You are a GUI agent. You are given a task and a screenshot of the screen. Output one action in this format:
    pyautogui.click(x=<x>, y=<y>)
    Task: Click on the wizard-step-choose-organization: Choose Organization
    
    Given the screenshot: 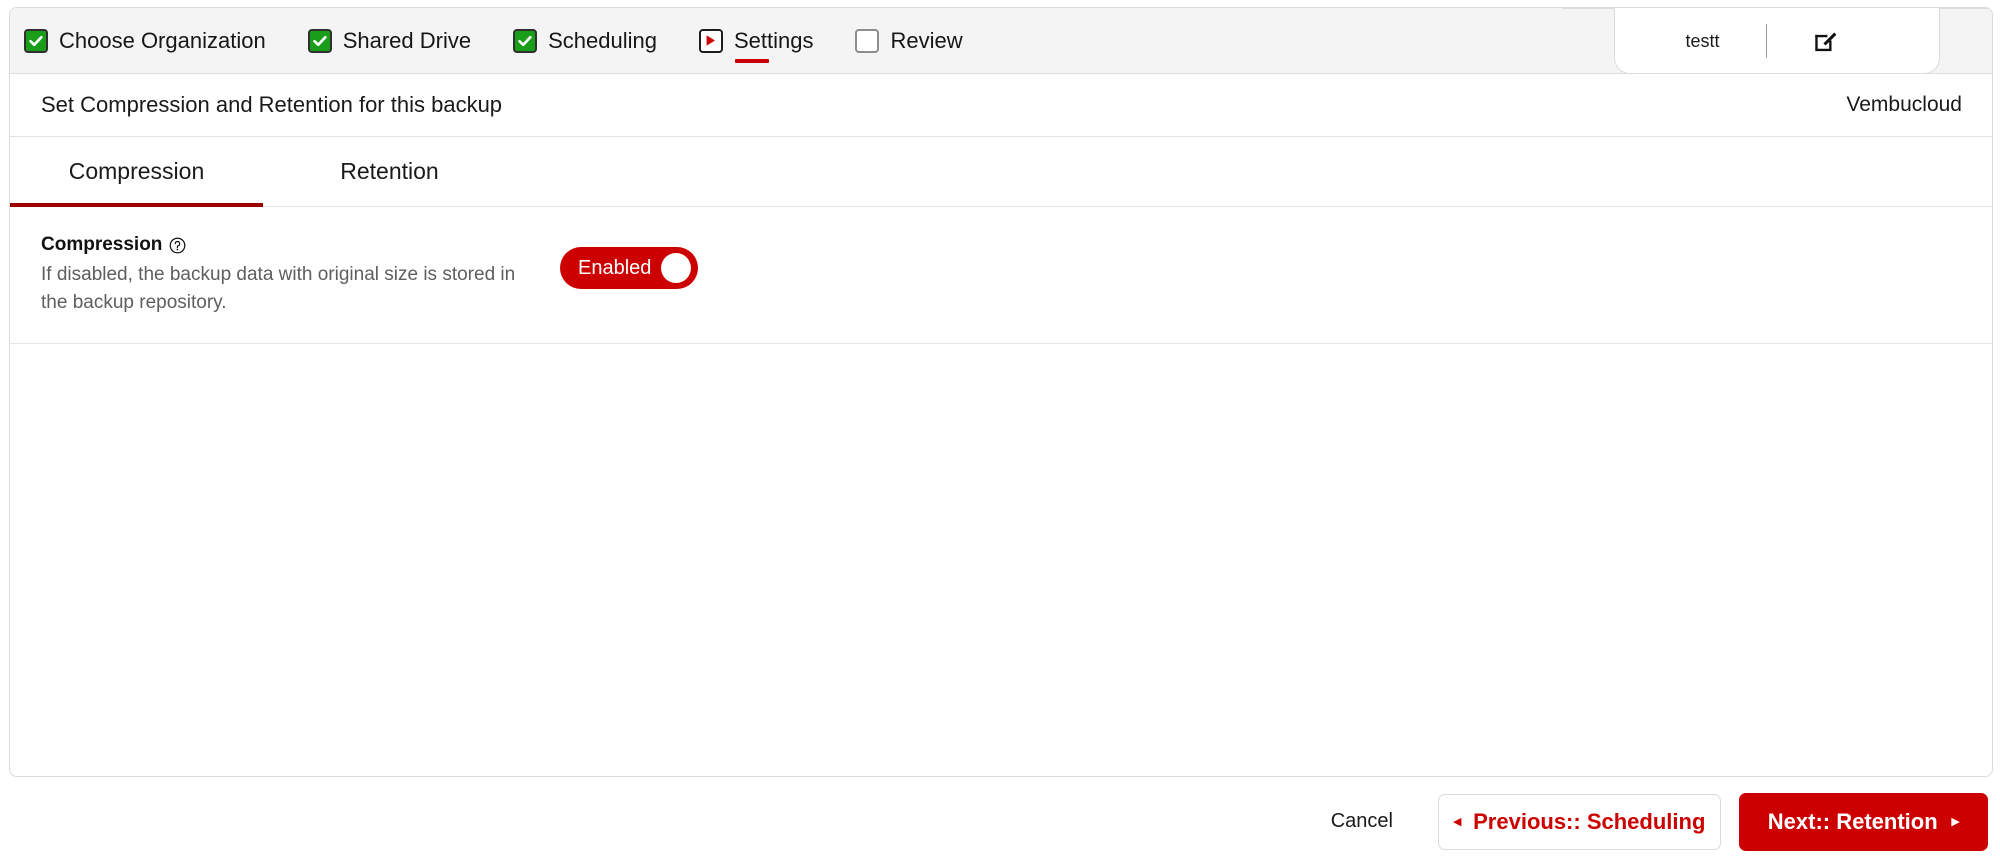 What is the action you would take?
    pyautogui.click(x=145, y=41)
    